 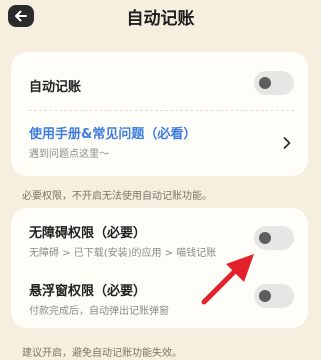 I want to click on red-arrow-annotation, so click(x=227, y=279).